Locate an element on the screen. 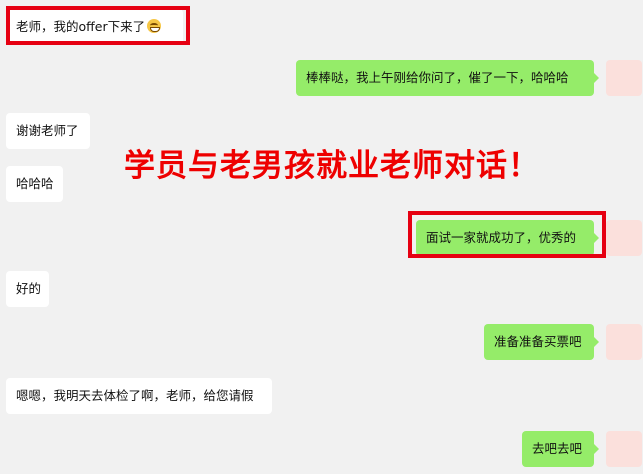 Image resolution: width=643 pixels, height=474 pixels. message-bubble-incoming: 好的 is located at coordinates (27, 289).